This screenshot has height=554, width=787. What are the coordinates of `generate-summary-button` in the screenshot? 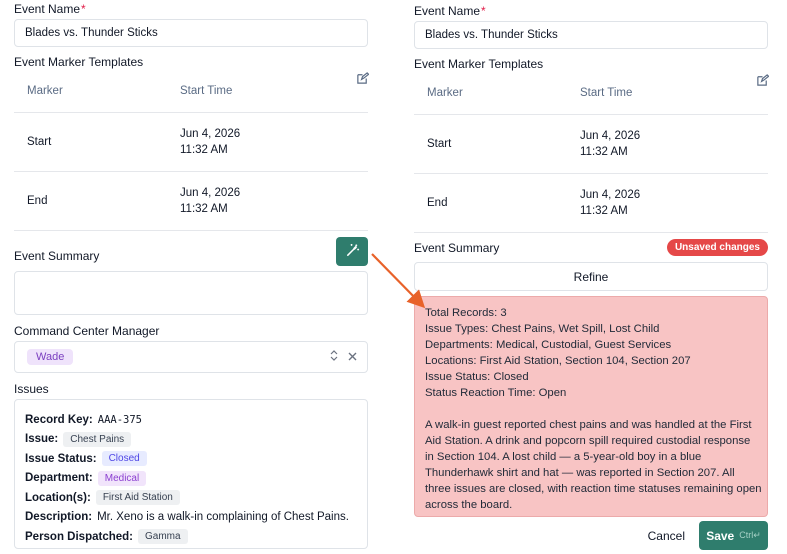 It's located at (352, 251).